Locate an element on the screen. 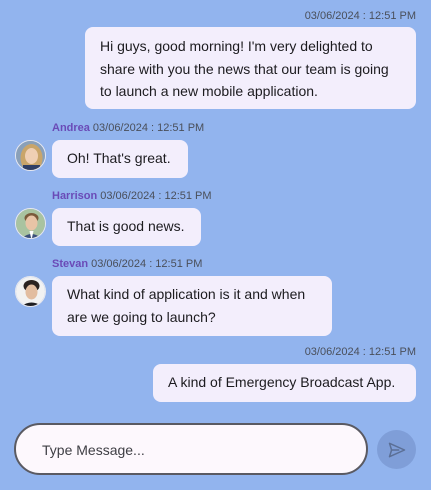  message-input is located at coordinates (192, 450).